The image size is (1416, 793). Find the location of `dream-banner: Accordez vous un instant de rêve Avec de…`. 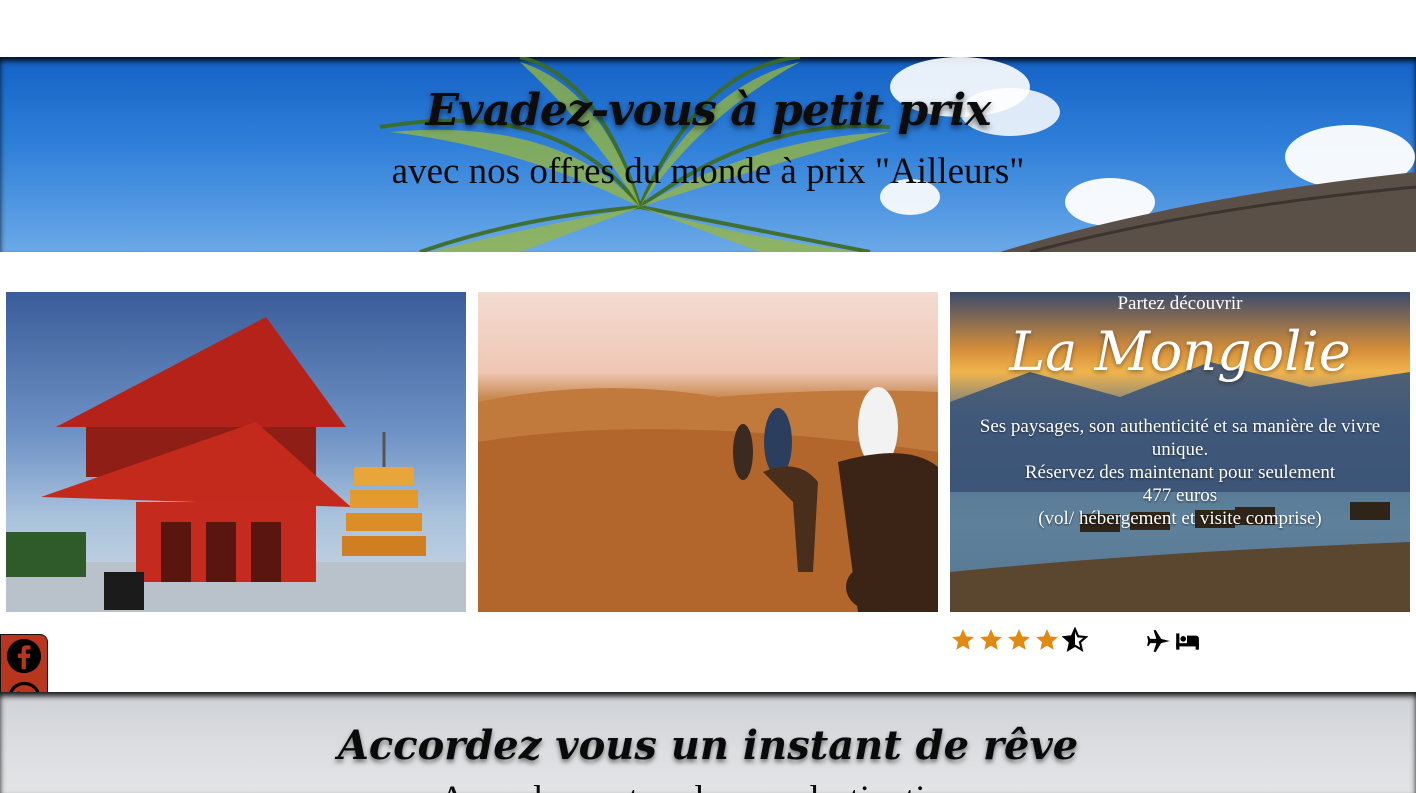

dream-banner: Accordez vous un instant de rêve Avec de… is located at coordinates (708, 742).